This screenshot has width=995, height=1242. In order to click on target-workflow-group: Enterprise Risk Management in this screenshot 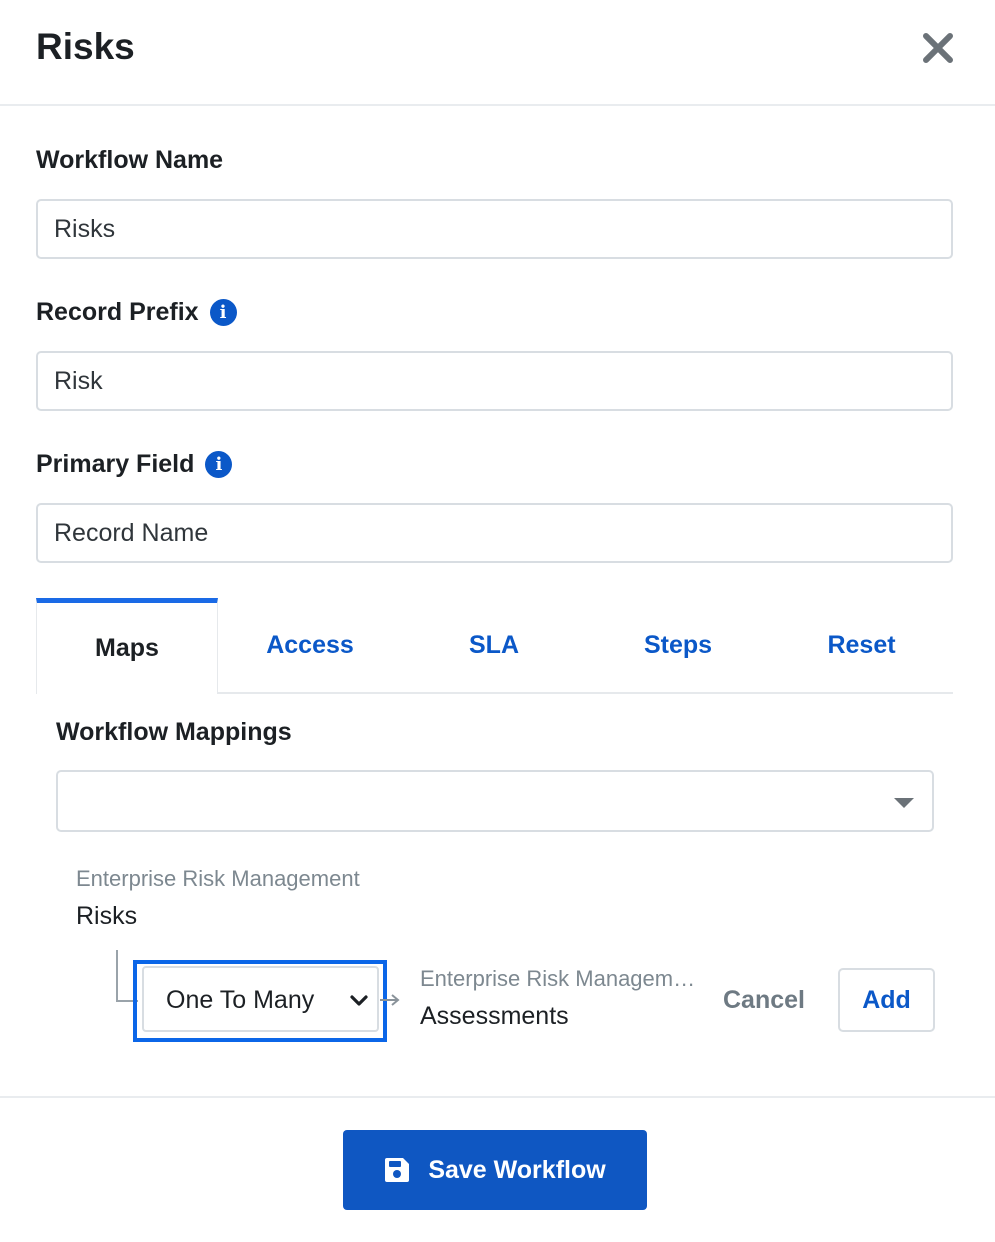, I will do `click(560, 978)`.